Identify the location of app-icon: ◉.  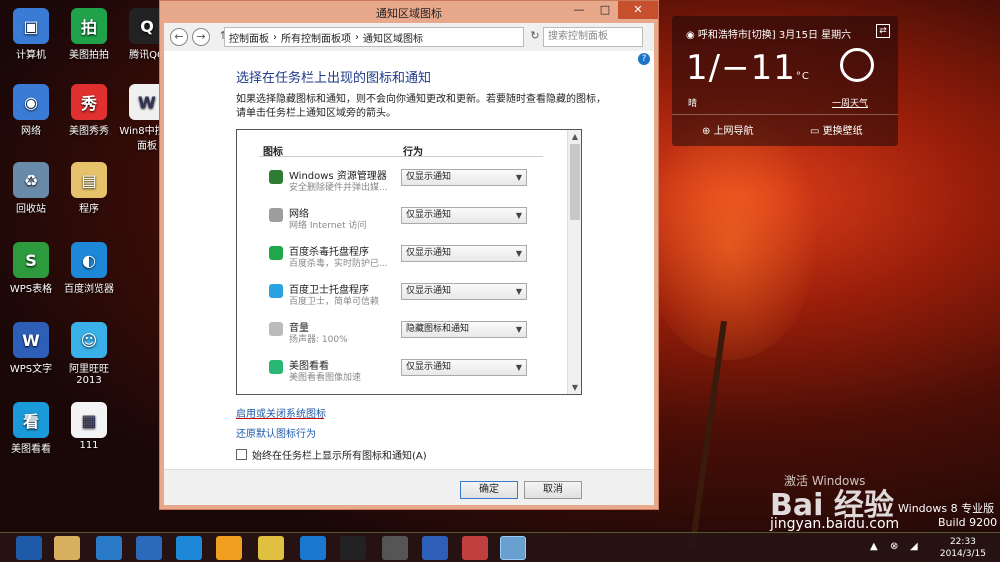
(31, 102).